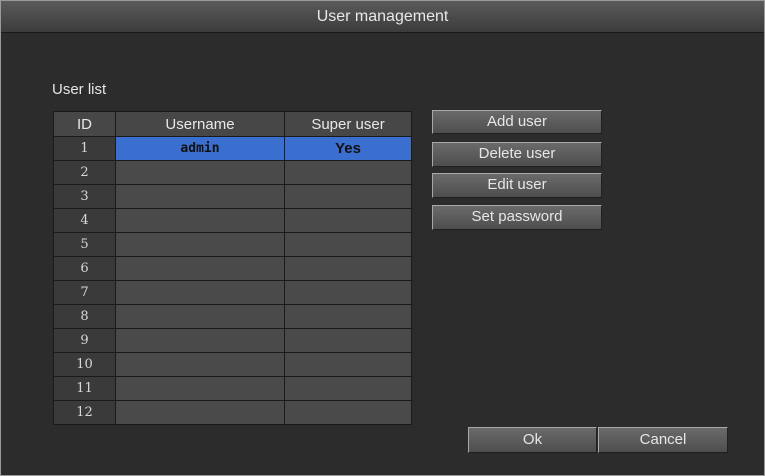 The width and height of the screenshot is (765, 476). Describe the element at coordinates (517, 185) in the screenshot. I see `edit-user-button: Edit user` at that location.